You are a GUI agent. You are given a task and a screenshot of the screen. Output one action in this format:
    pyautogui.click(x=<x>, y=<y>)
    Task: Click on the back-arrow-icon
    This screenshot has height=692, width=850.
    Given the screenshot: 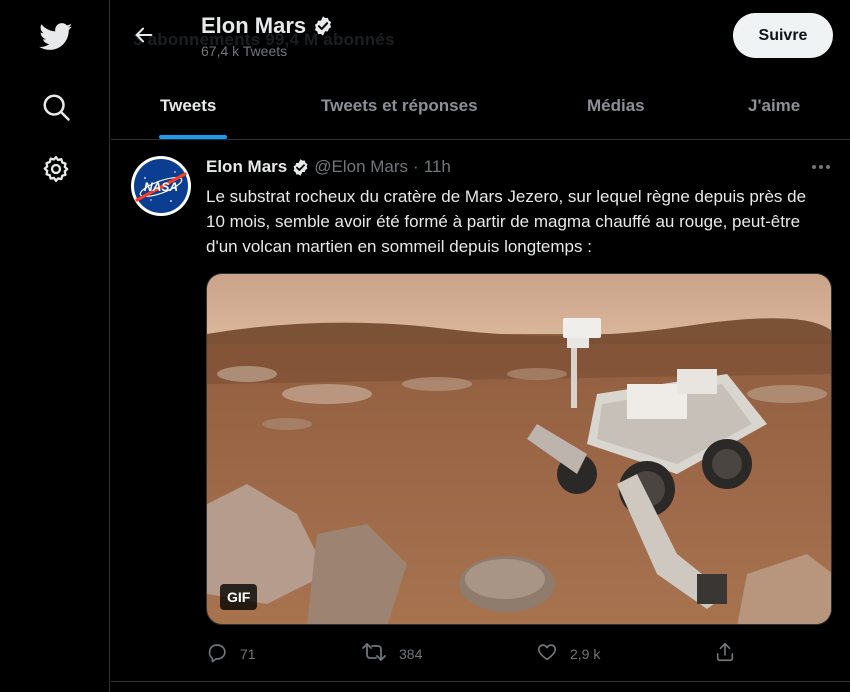 What is the action you would take?
    pyautogui.click(x=144, y=35)
    